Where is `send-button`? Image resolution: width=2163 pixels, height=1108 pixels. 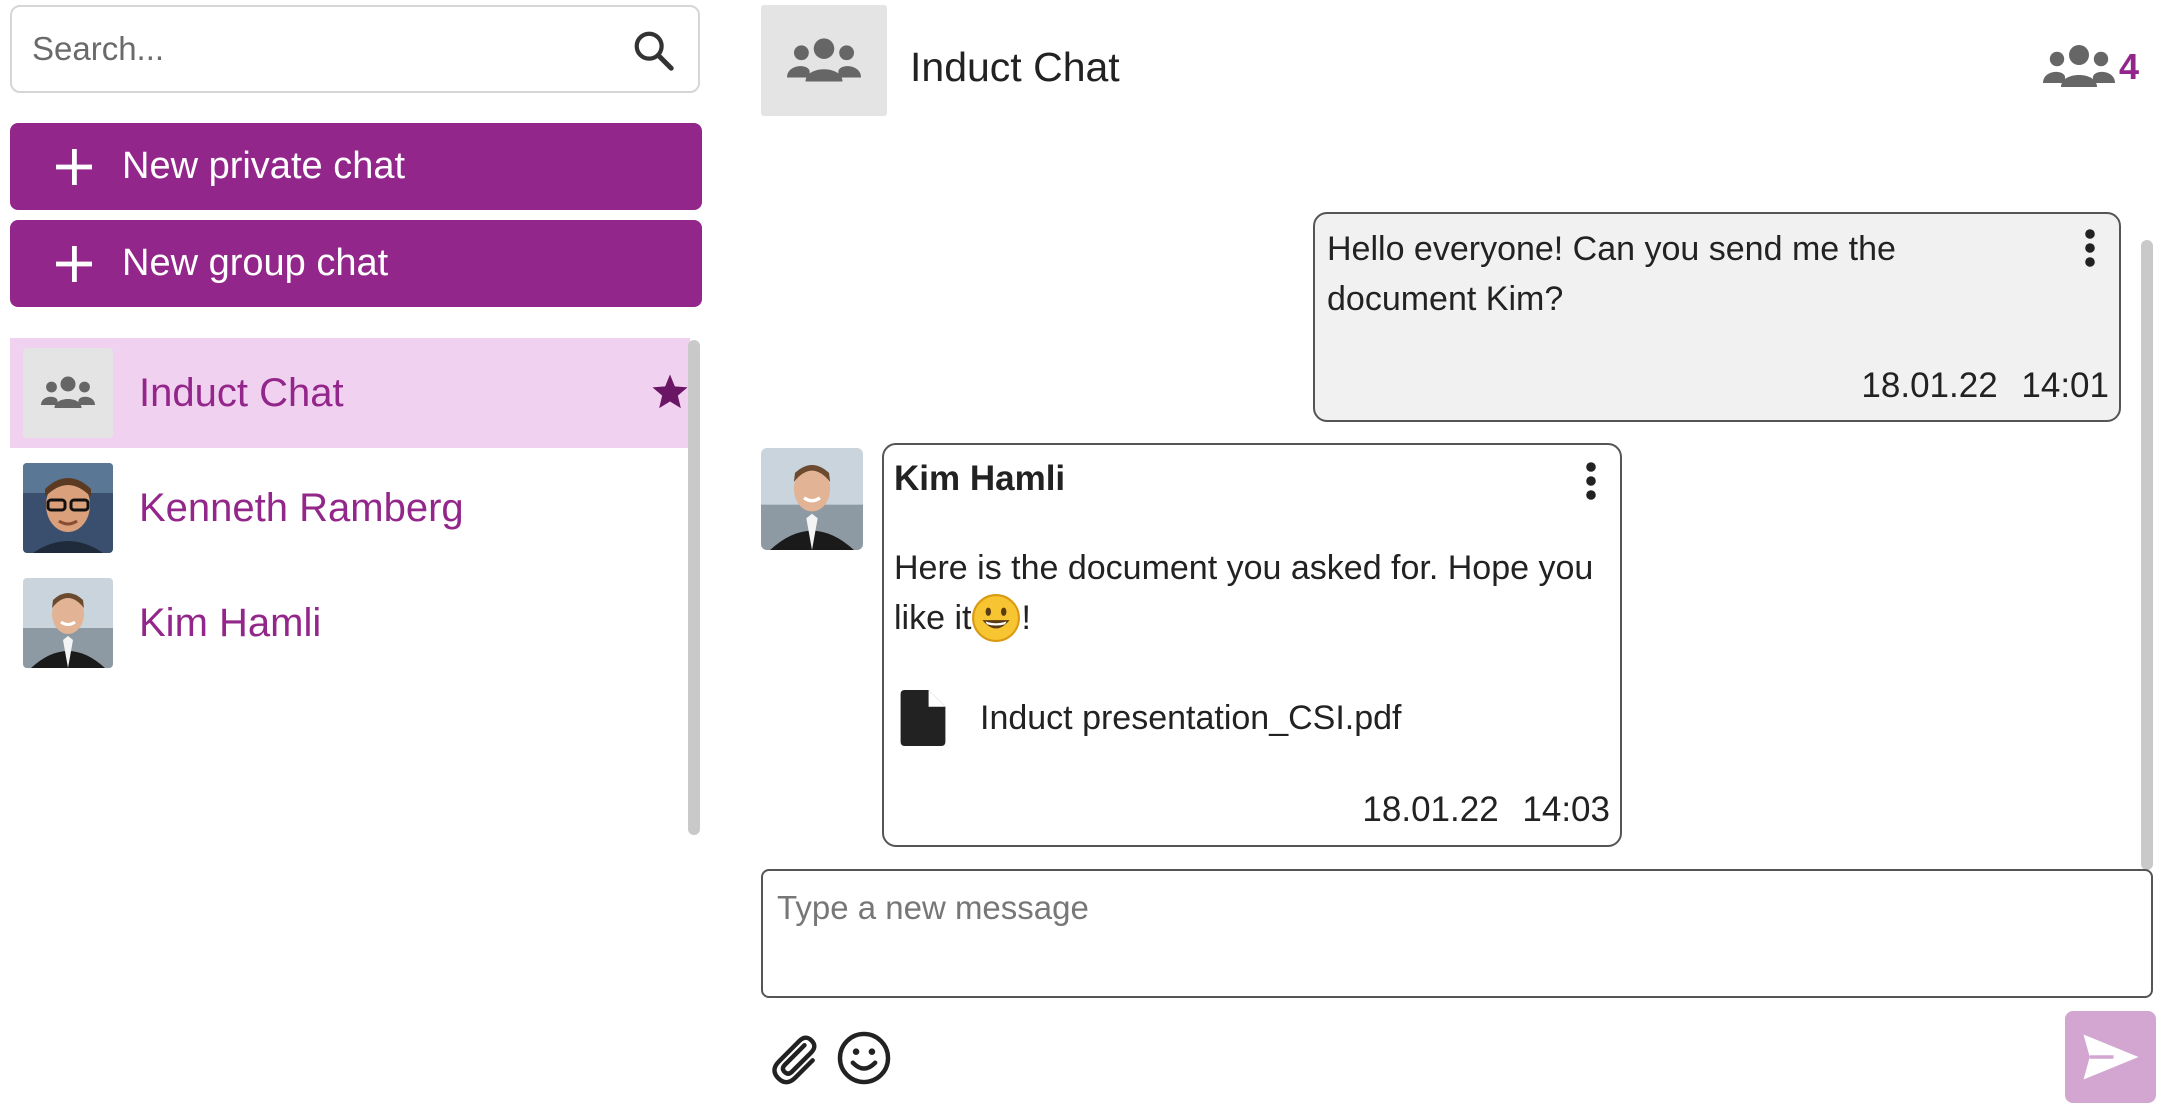
send-button is located at coordinates (2110, 1057).